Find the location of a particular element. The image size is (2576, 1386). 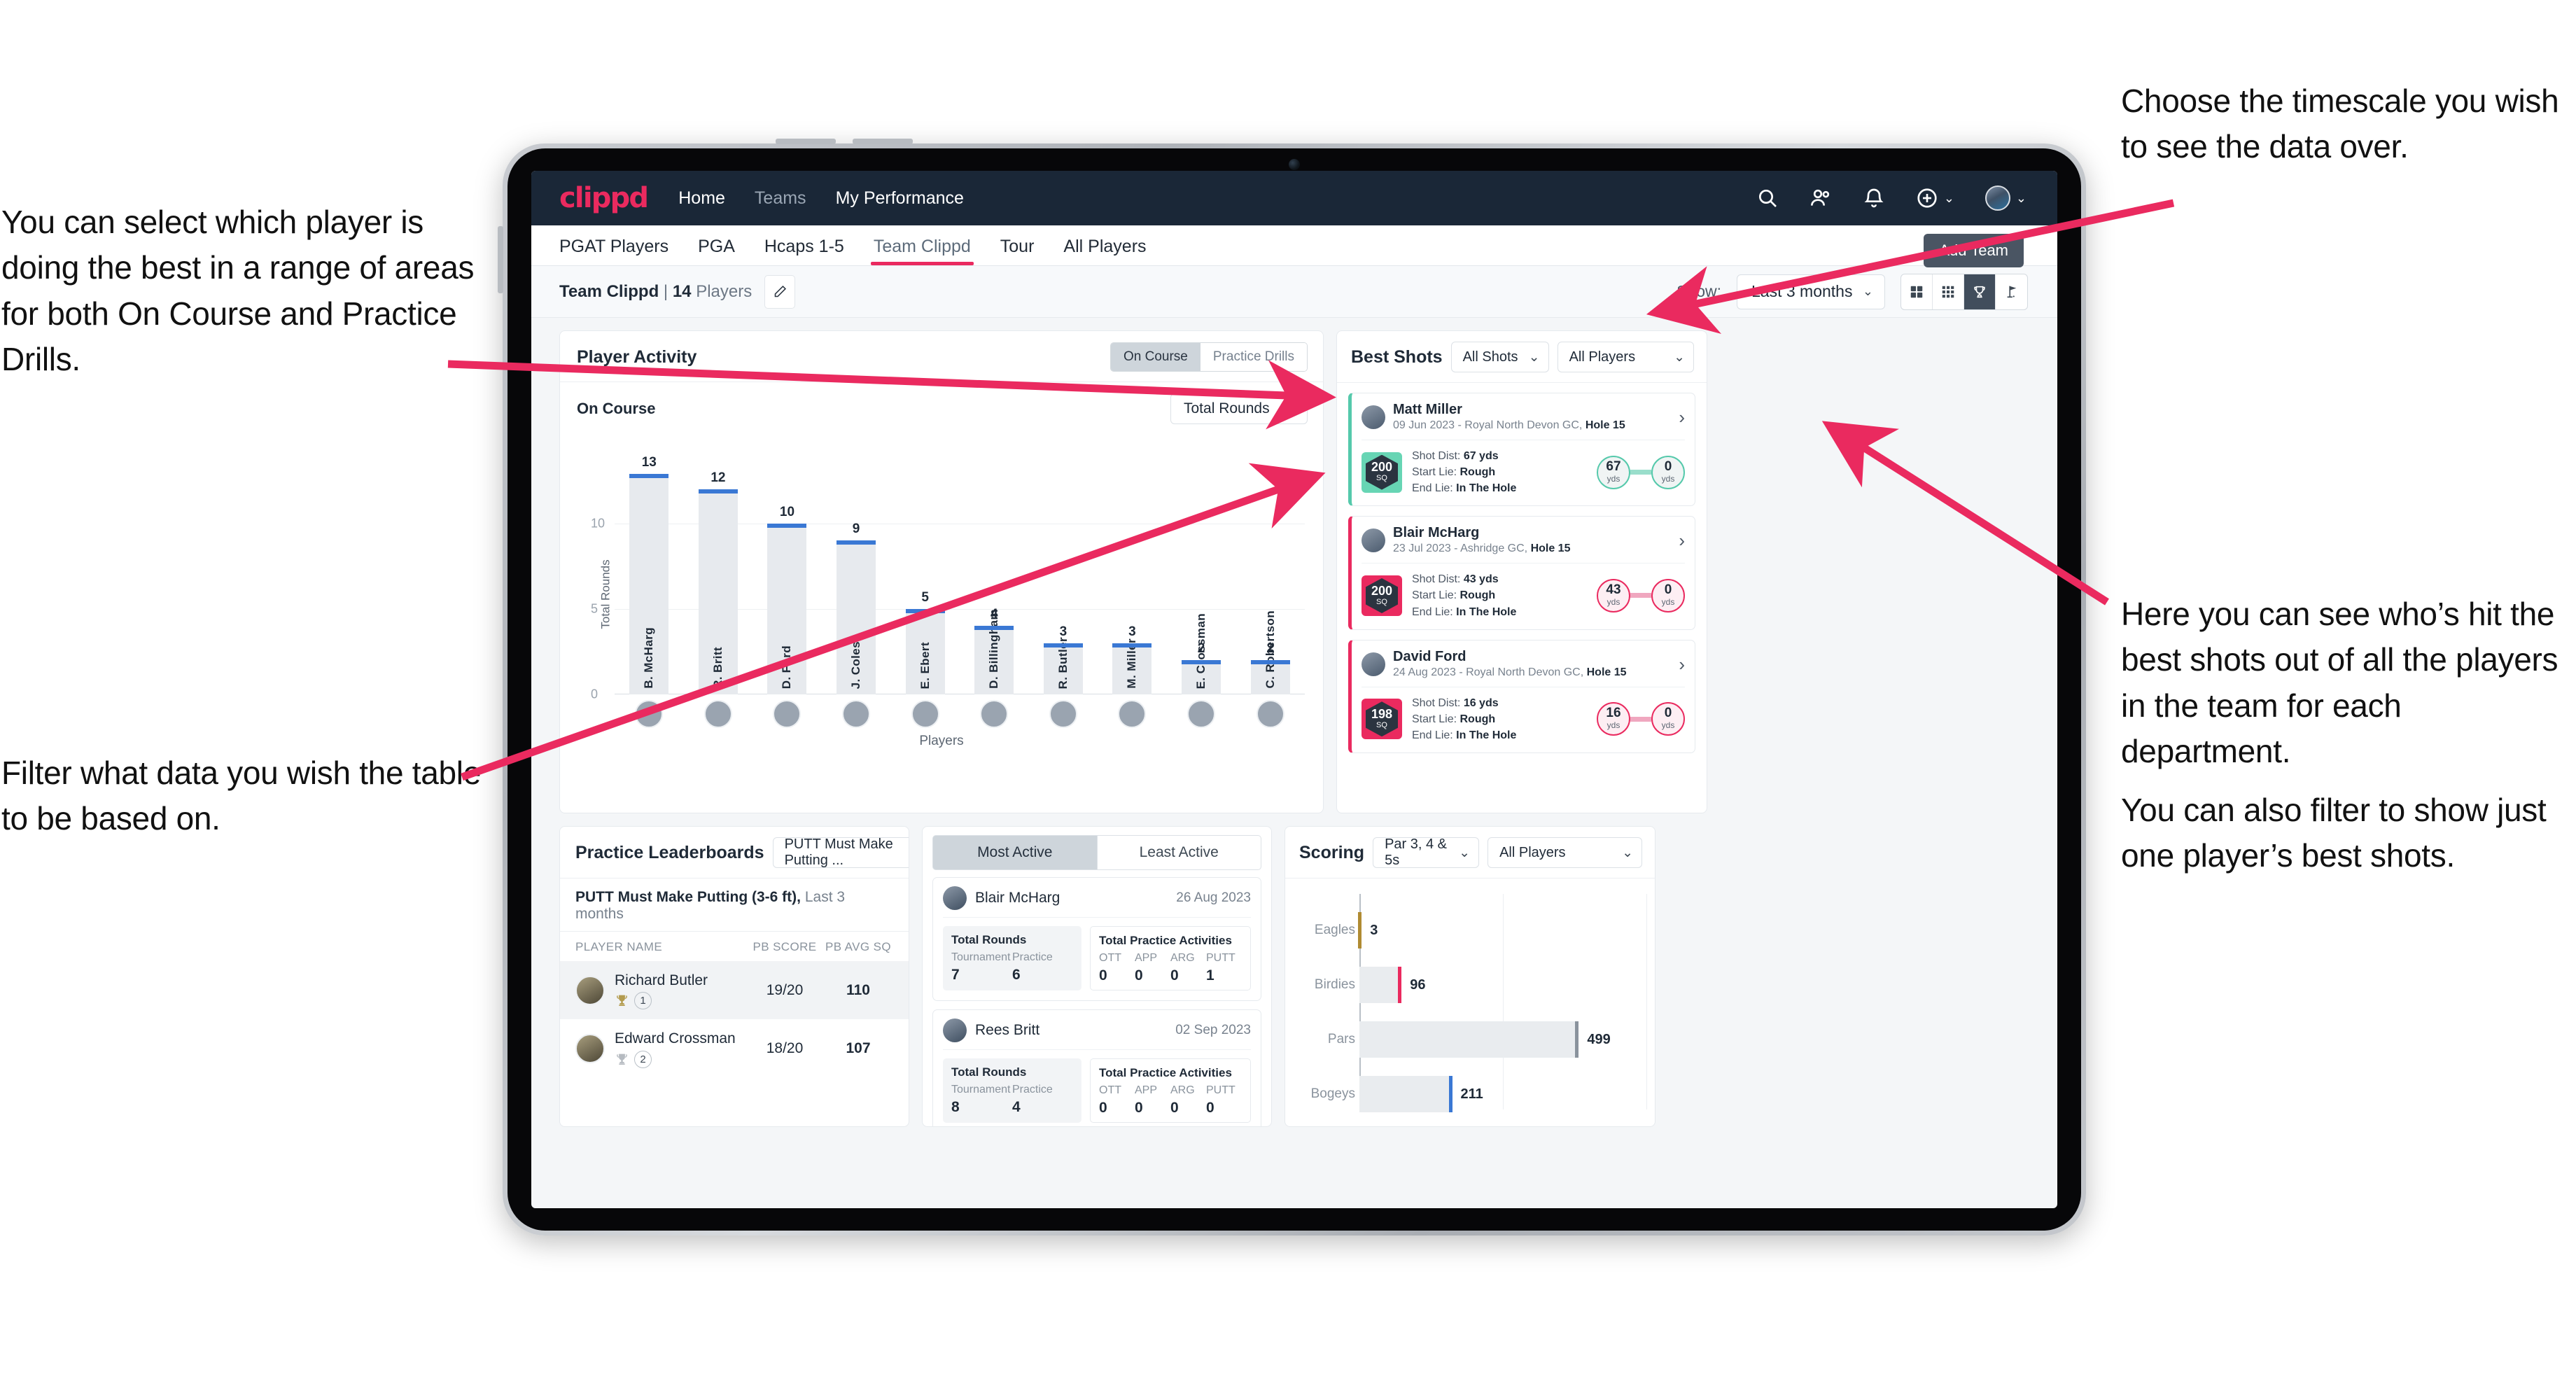

chart-bar: R. Butler is located at coordinates (1063, 665).